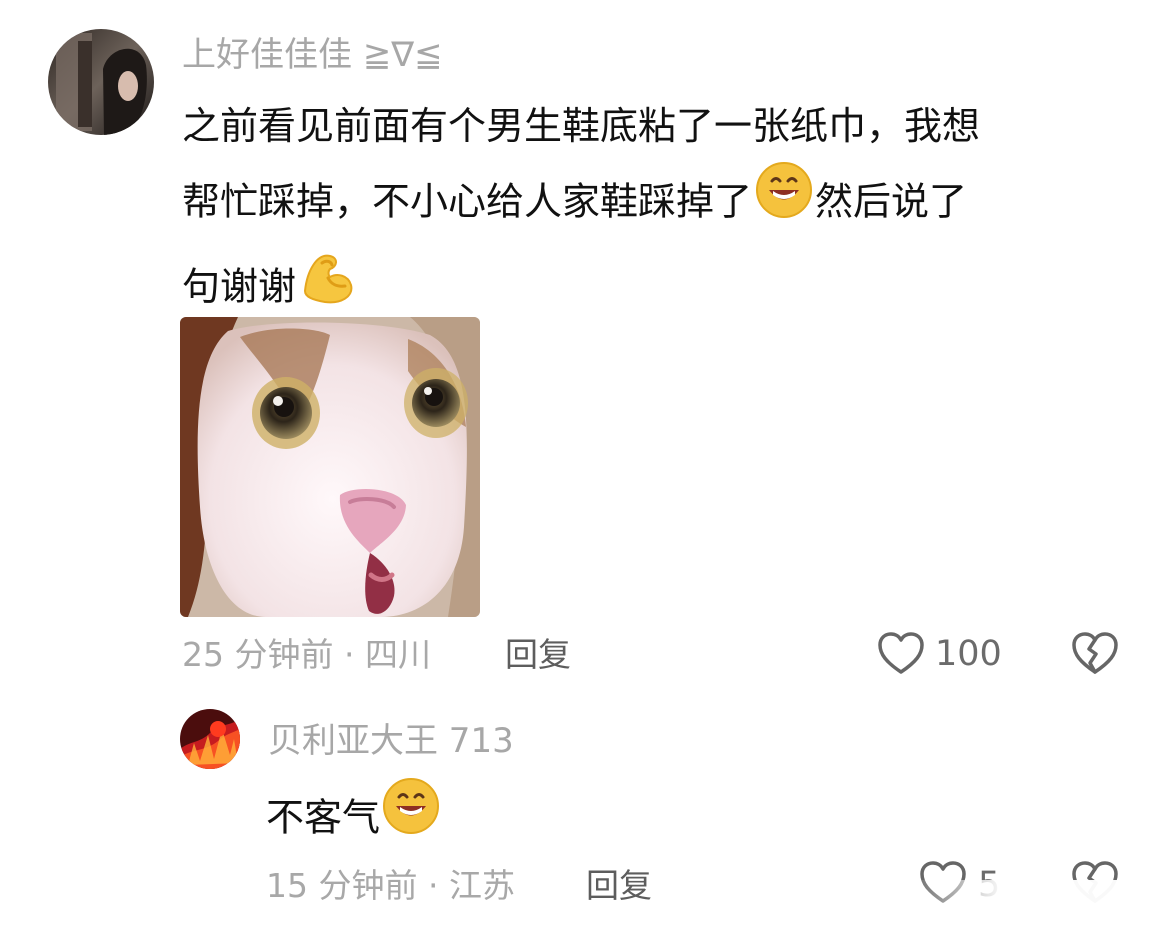 The height and width of the screenshot is (932, 1170). What do you see at coordinates (1095, 655) in the screenshot?
I see `broken-heart-icon` at bounding box center [1095, 655].